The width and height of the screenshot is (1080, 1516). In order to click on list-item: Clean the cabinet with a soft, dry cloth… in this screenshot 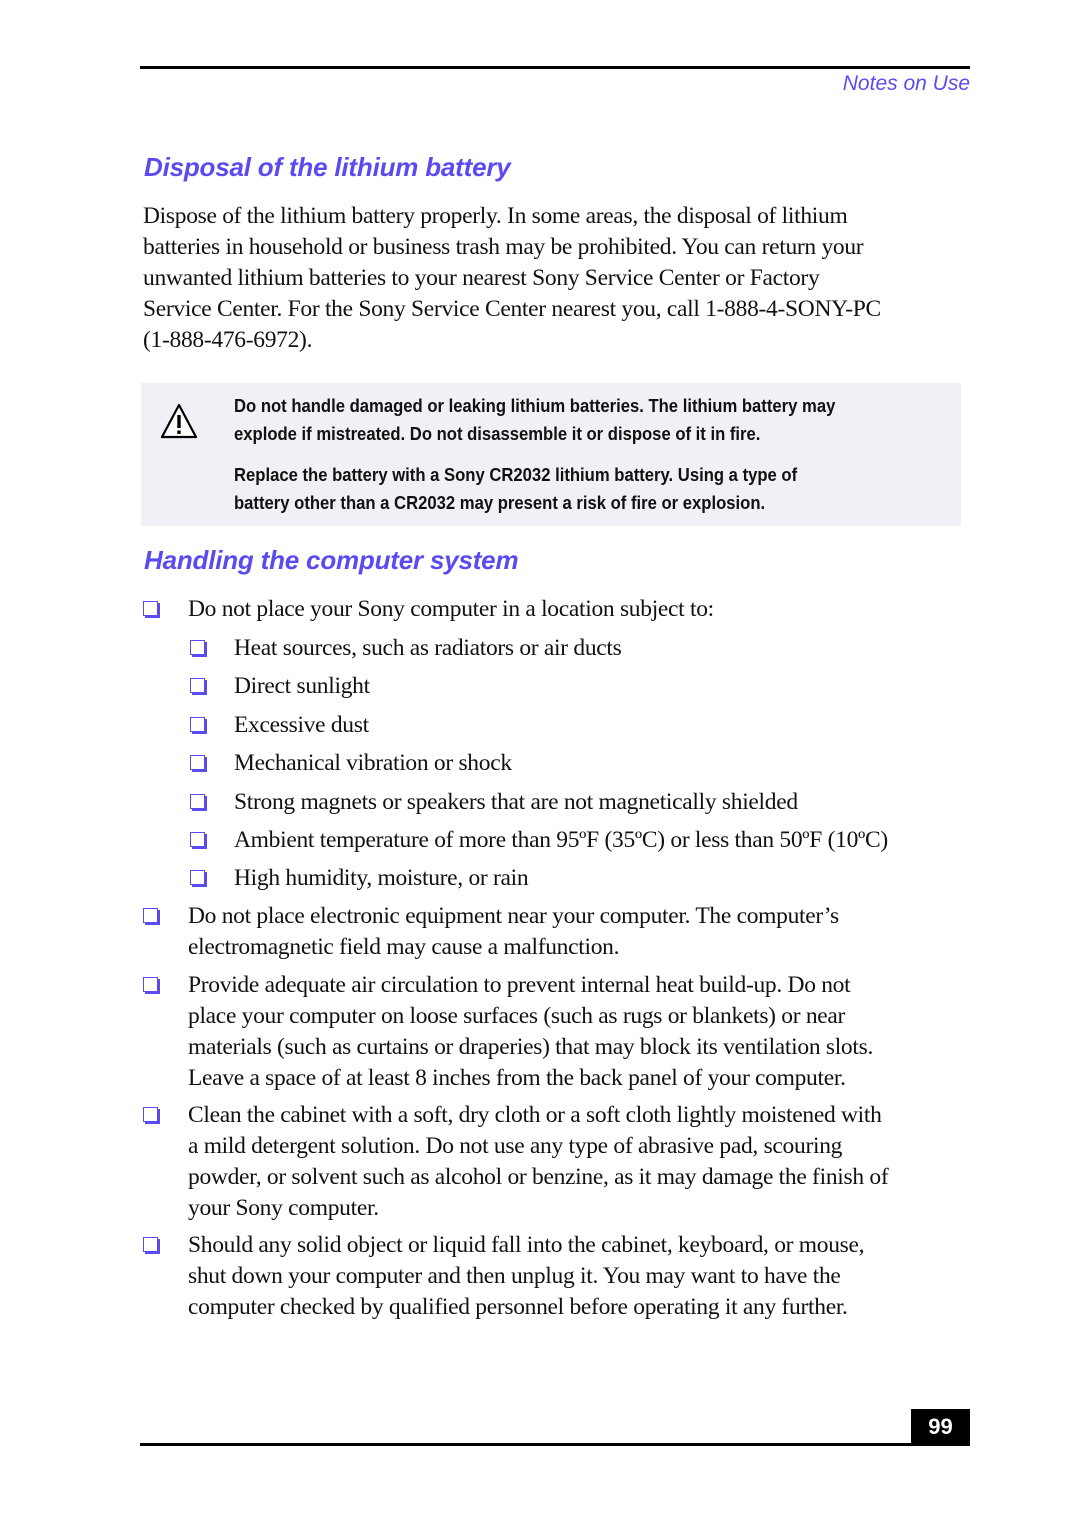, I will do `click(538, 1162)`.